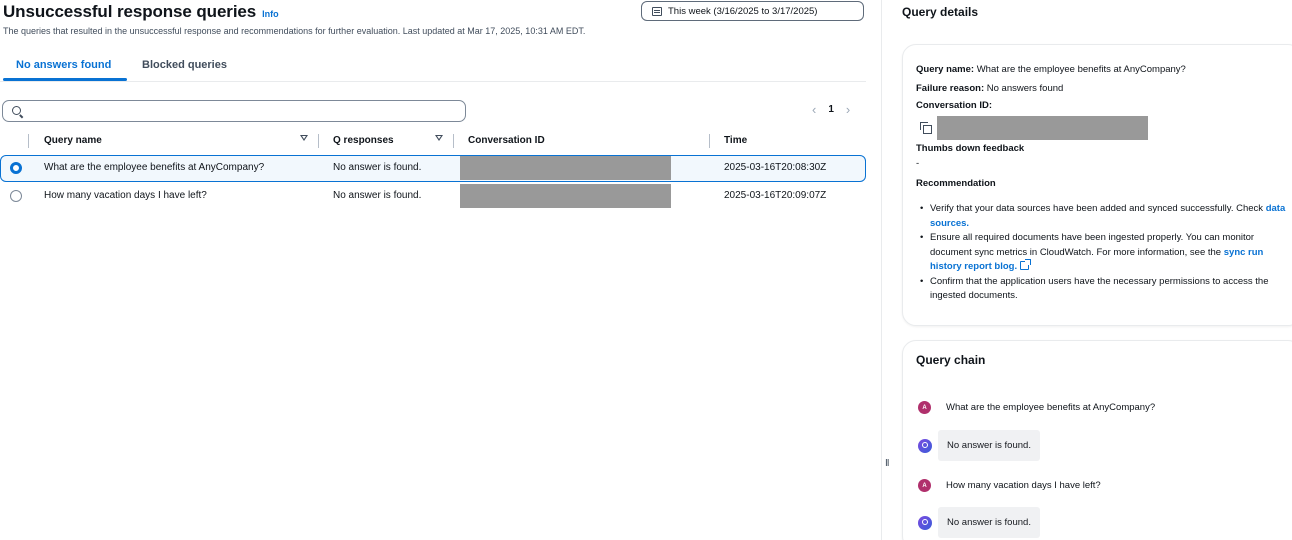 The width and height of the screenshot is (1292, 540). Describe the element at coordinates (506, 140) in the screenshot. I see `column-header-conversation-id: Conversation ID` at that location.